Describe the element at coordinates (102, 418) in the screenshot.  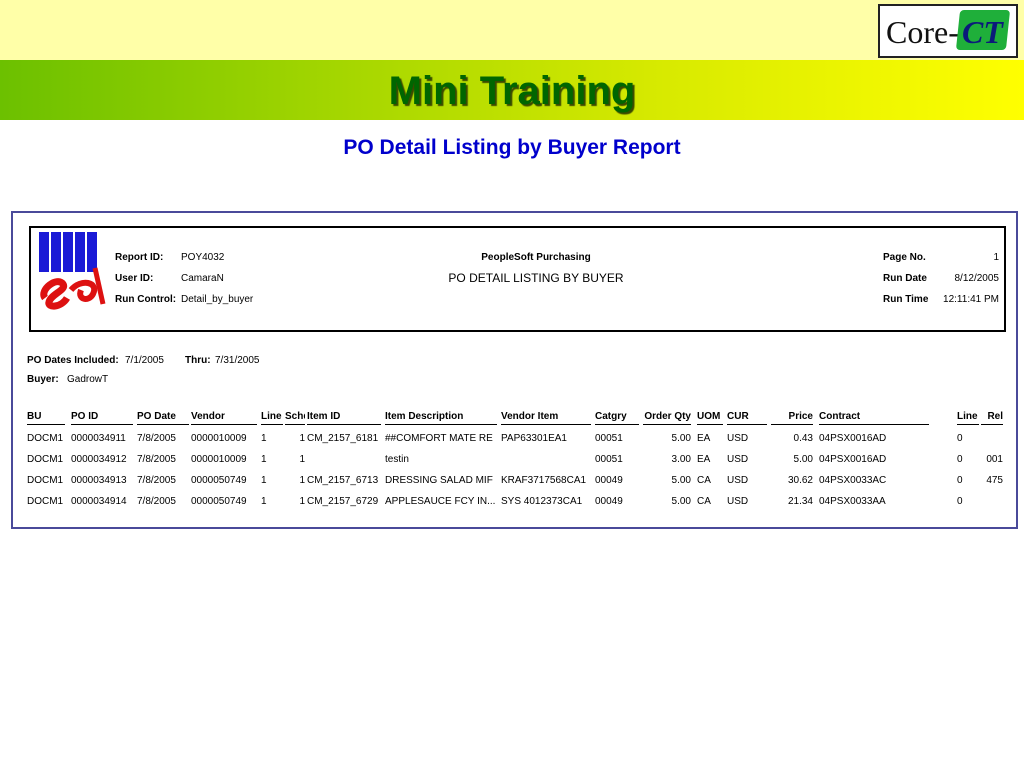
I see `column-header: PO ID` at that location.